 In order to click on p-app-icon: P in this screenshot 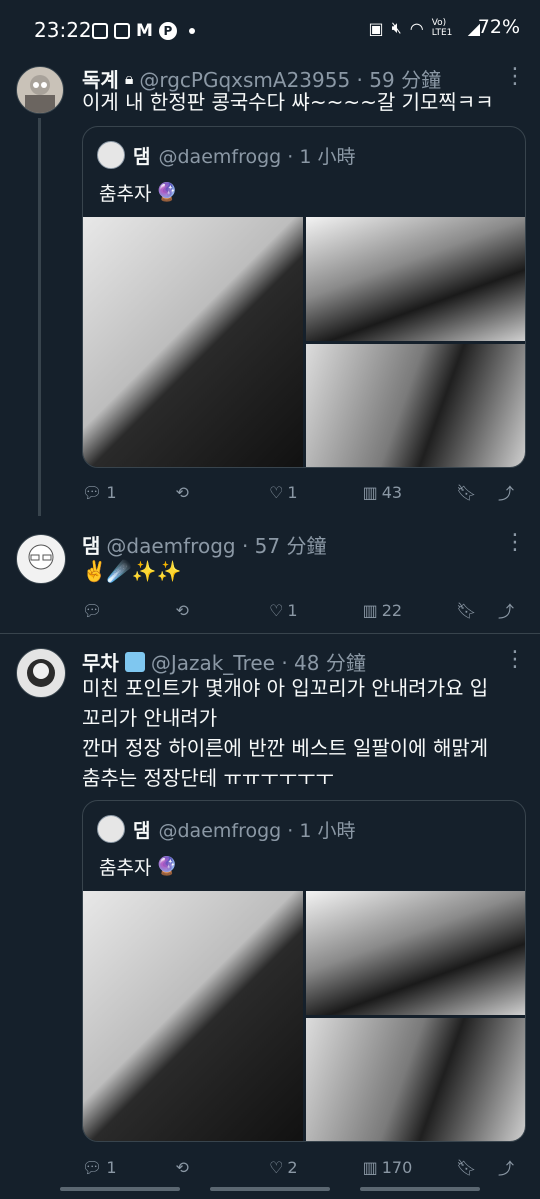, I will do `click(167, 31)`.